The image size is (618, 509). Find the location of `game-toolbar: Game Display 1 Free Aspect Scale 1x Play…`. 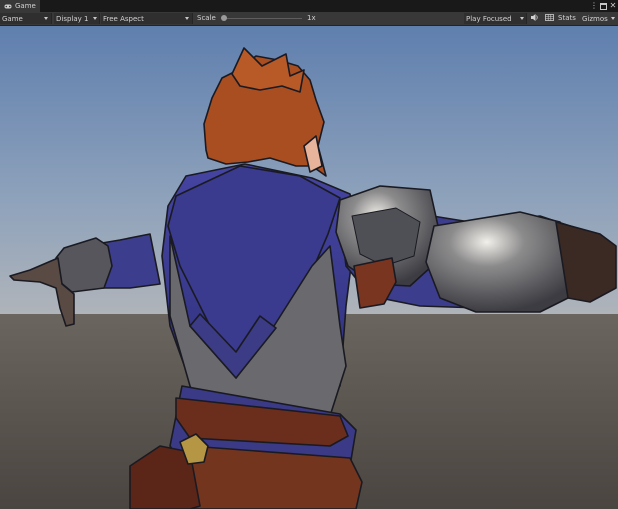

game-toolbar: Game Display 1 Free Aspect Scale 1x Play… is located at coordinates (309, 19).